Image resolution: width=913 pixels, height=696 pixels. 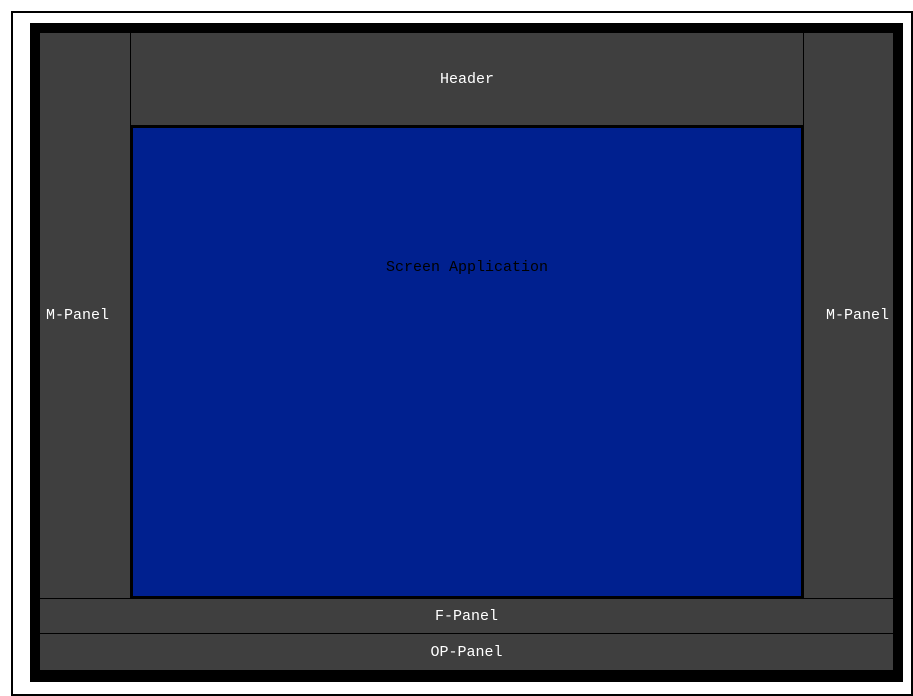 I want to click on op-panel: OP-Panel, so click(x=466, y=652).